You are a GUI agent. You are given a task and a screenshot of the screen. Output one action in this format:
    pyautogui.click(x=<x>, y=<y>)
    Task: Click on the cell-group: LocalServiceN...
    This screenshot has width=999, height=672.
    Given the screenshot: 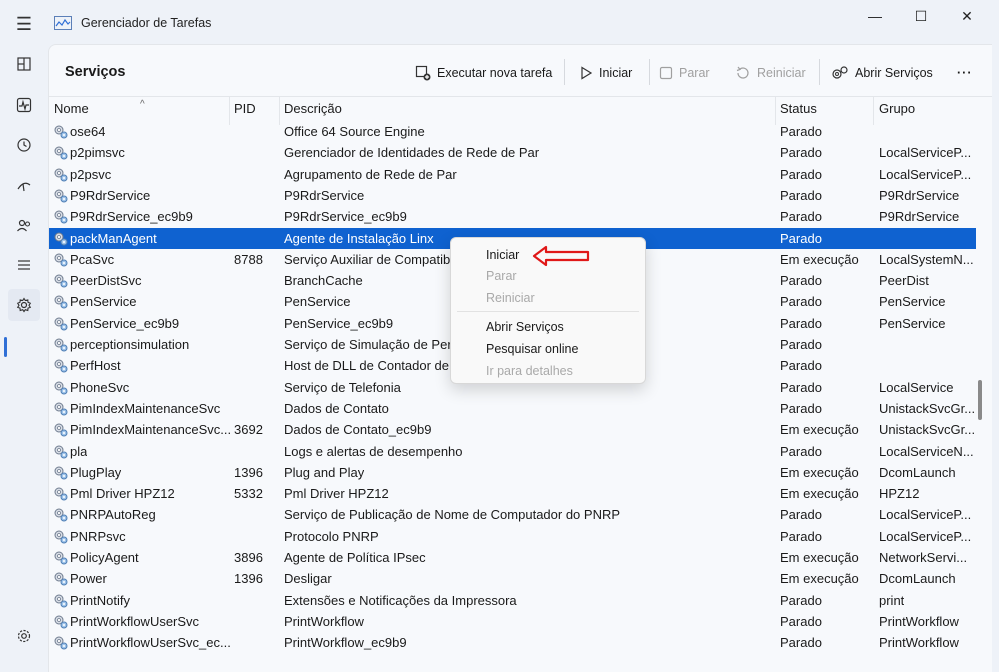 What is the action you would take?
    pyautogui.click(x=926, y=451)
    